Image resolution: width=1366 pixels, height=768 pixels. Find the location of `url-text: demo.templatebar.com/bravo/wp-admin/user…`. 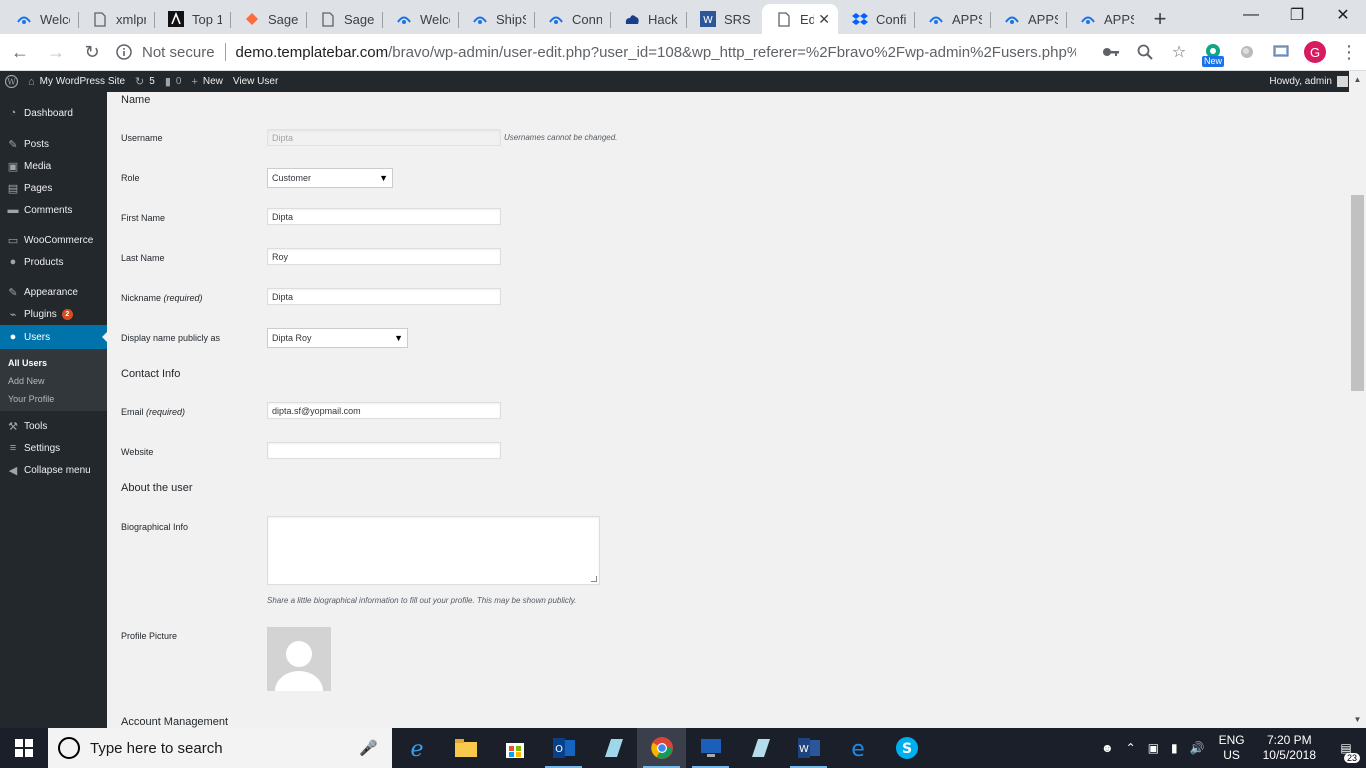

url-text: demo.templatebar.com/bravo/wp-admin/user… is located at coordinates (656, 52).